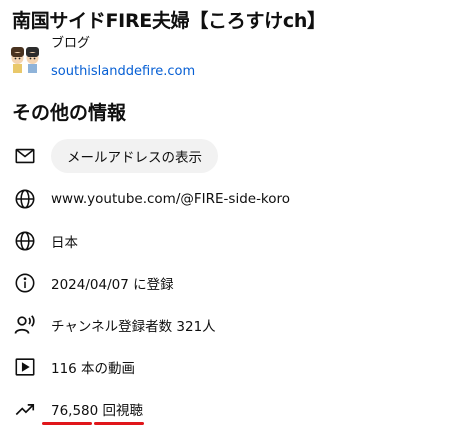 This screenshot has width=463, height=440. I want to click on avatar, so click(25, 59).